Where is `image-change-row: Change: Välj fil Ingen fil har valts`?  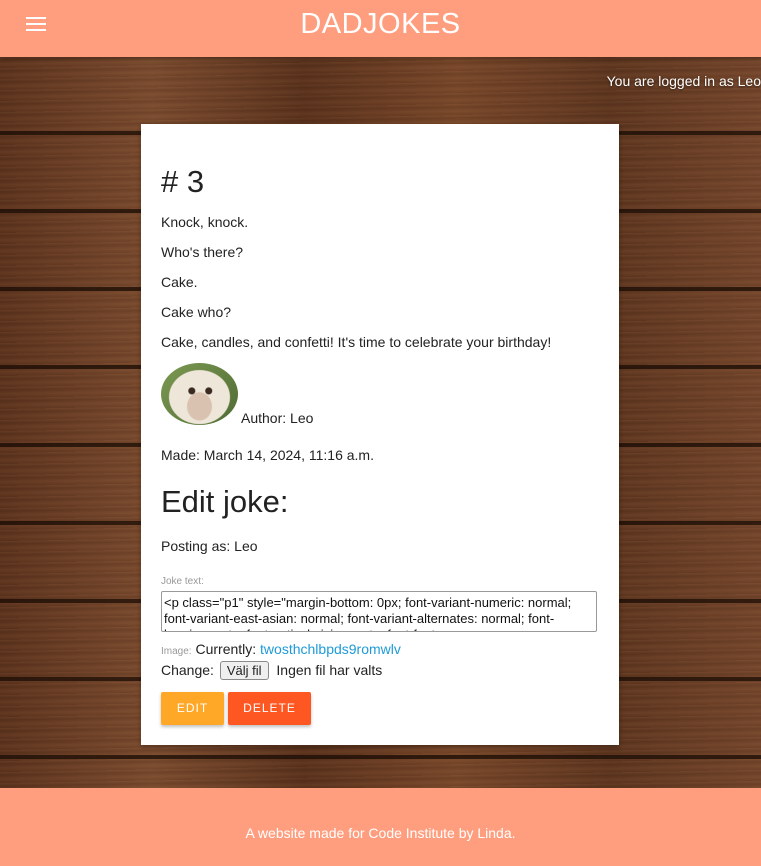 image-change-row: Change: Välj fil Ingen fil har valts is located at coordinates (271, 670).